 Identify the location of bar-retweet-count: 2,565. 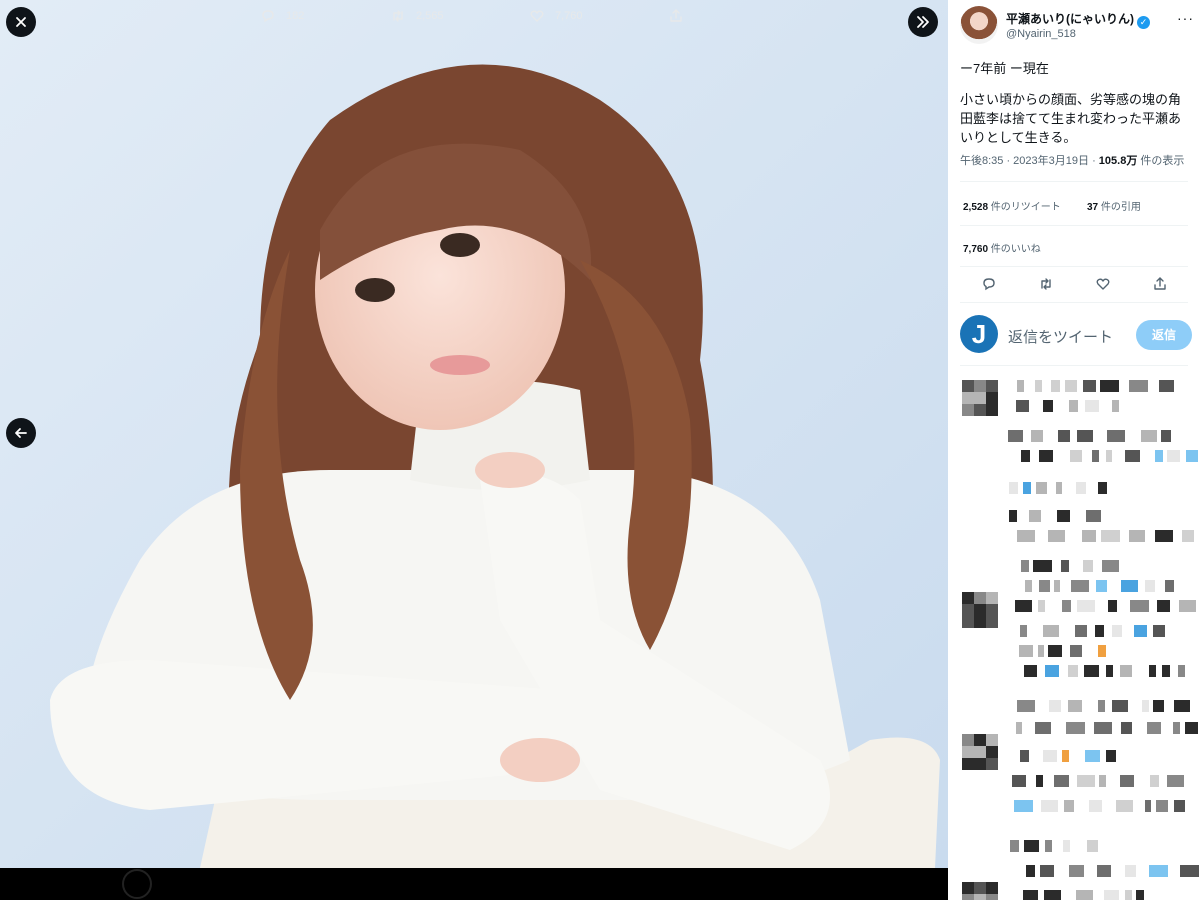
(430, 16).